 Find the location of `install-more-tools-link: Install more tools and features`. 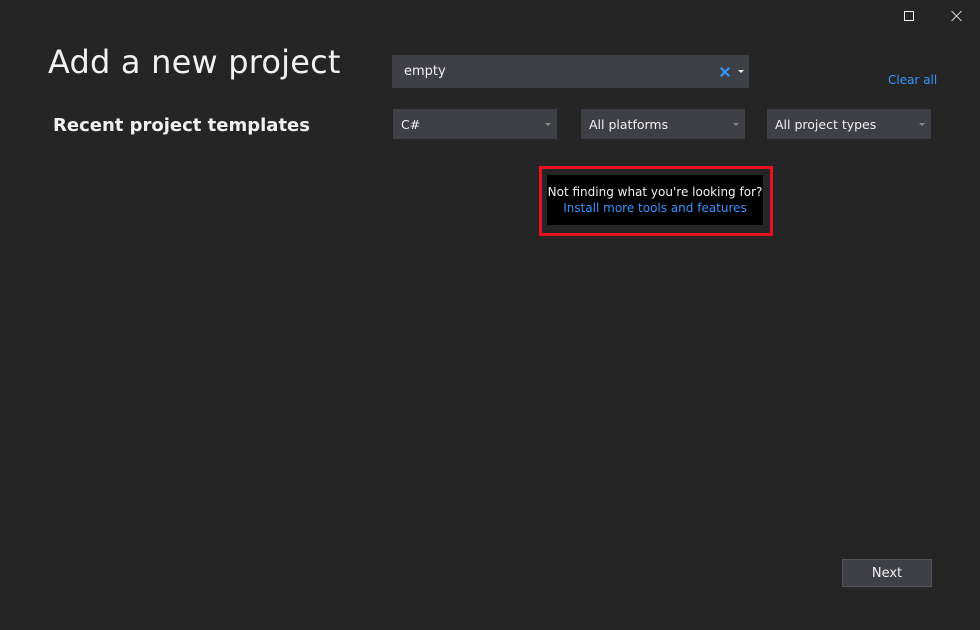

install-more-tools-link: Install more tools and features is located at coordinates (655, 208).